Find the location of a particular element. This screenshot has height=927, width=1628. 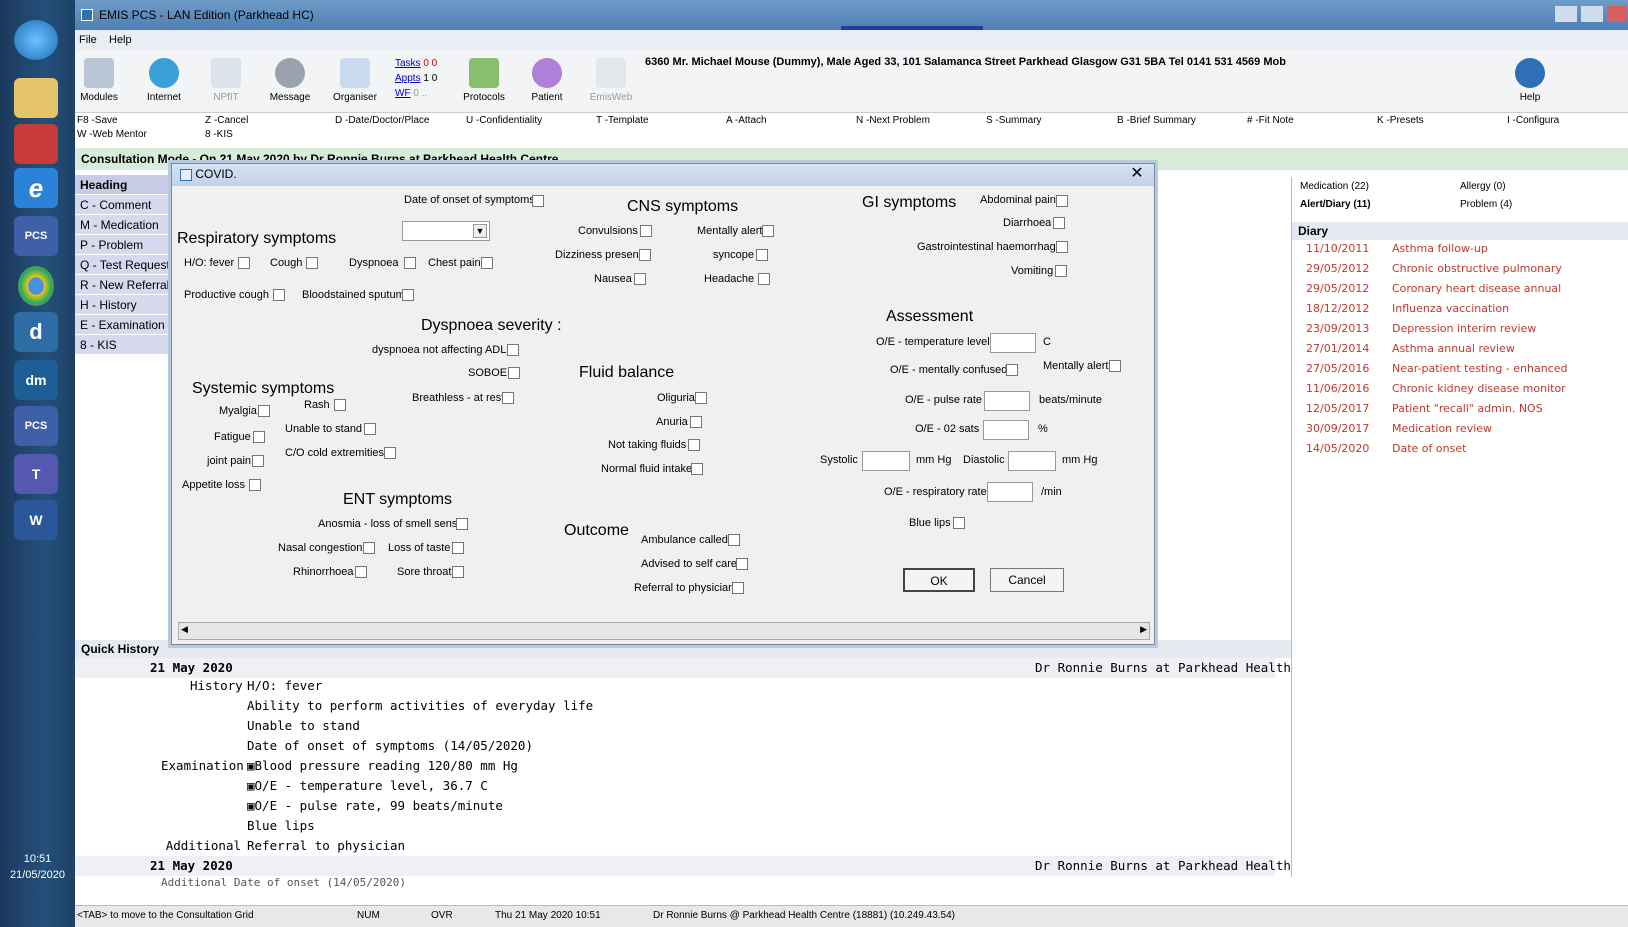

ok-button: OK is located at coordinates (939, 580).